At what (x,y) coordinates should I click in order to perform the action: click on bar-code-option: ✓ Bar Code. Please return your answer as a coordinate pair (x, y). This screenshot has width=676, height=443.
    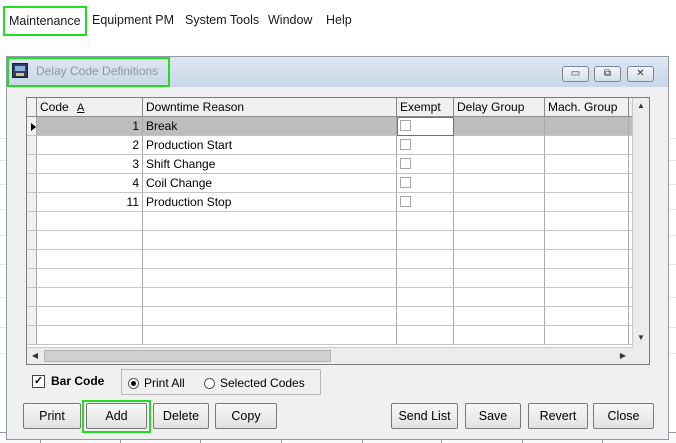
    Looking at the image, I should click on (68, 381).